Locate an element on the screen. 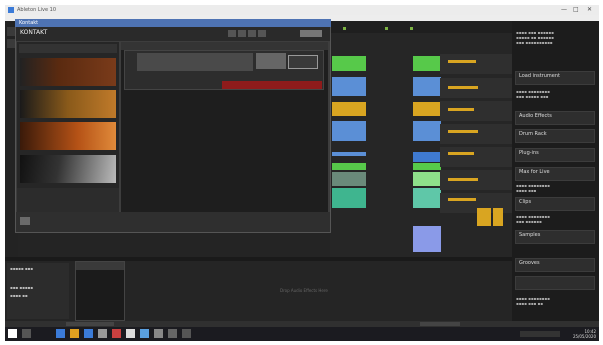  taskbar-clock: 10:42 25/05/2020 is located at coordinates (584, 334).